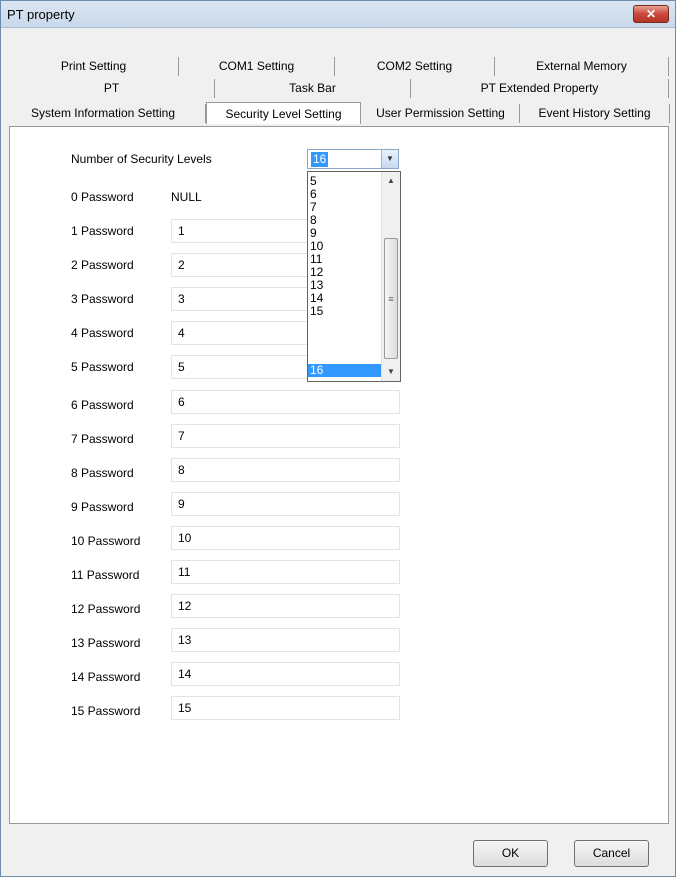 This screenshot has width=676, height=877. I want to click on security-levels-dropdown-list: 5 6 7 8 9 10 11 12 13 14 15 16 ▲ ≡ ▼, so click(354, 276).